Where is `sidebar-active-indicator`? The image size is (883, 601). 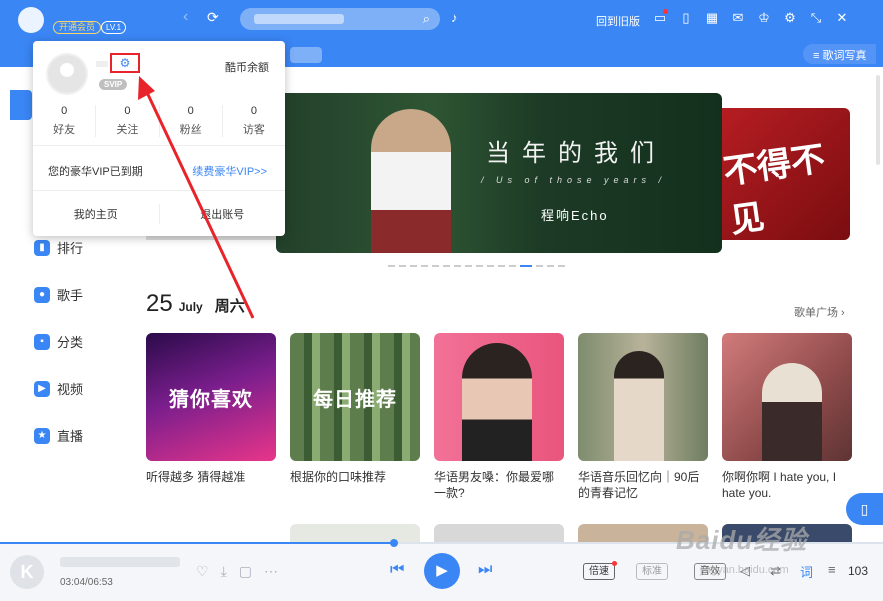
sidebar-active-indicator is located at coordinates (21, 105).